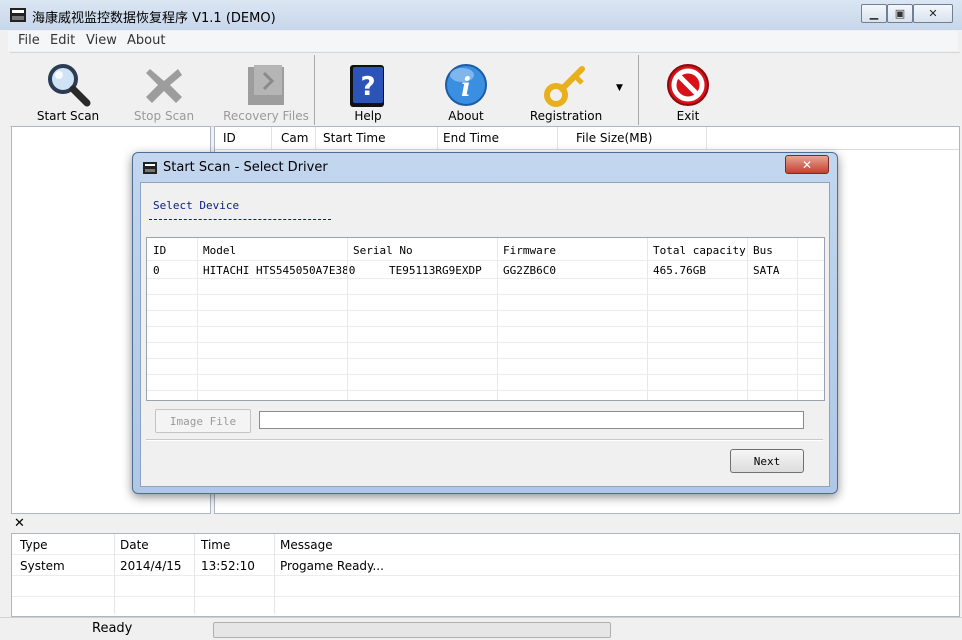 This screenshot has width=962, height=640. What do you see at coordinates (763, 250) in the screenshot?
I see `dev-col-bus: Bus` at bounding box center [763, 250].